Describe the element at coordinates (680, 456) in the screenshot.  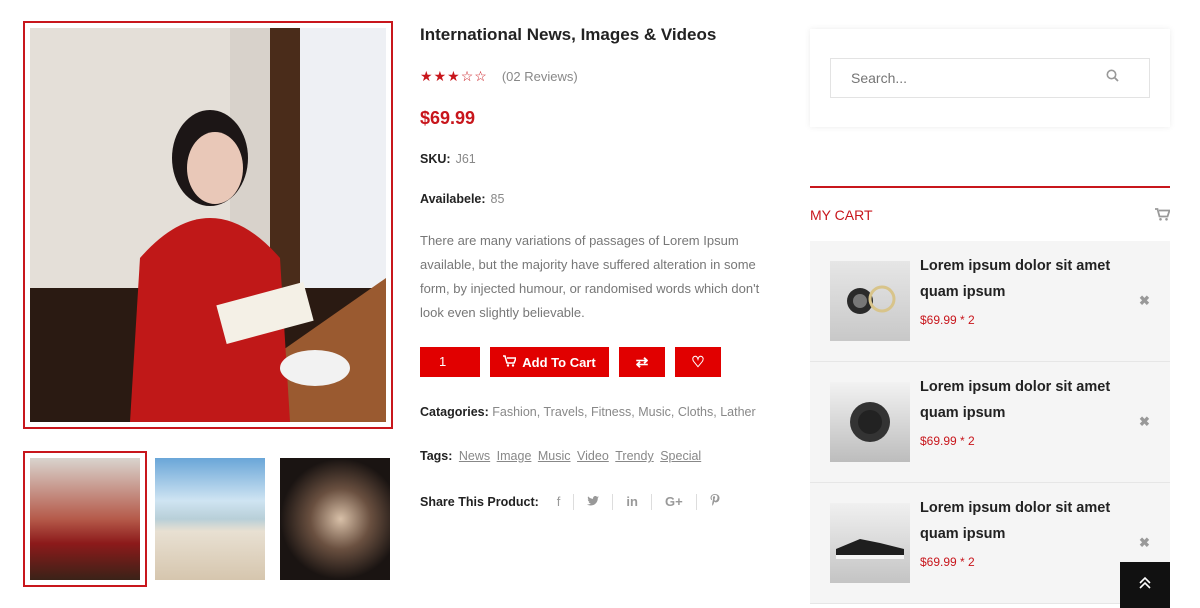
I see `tag-link: Special` at that location.